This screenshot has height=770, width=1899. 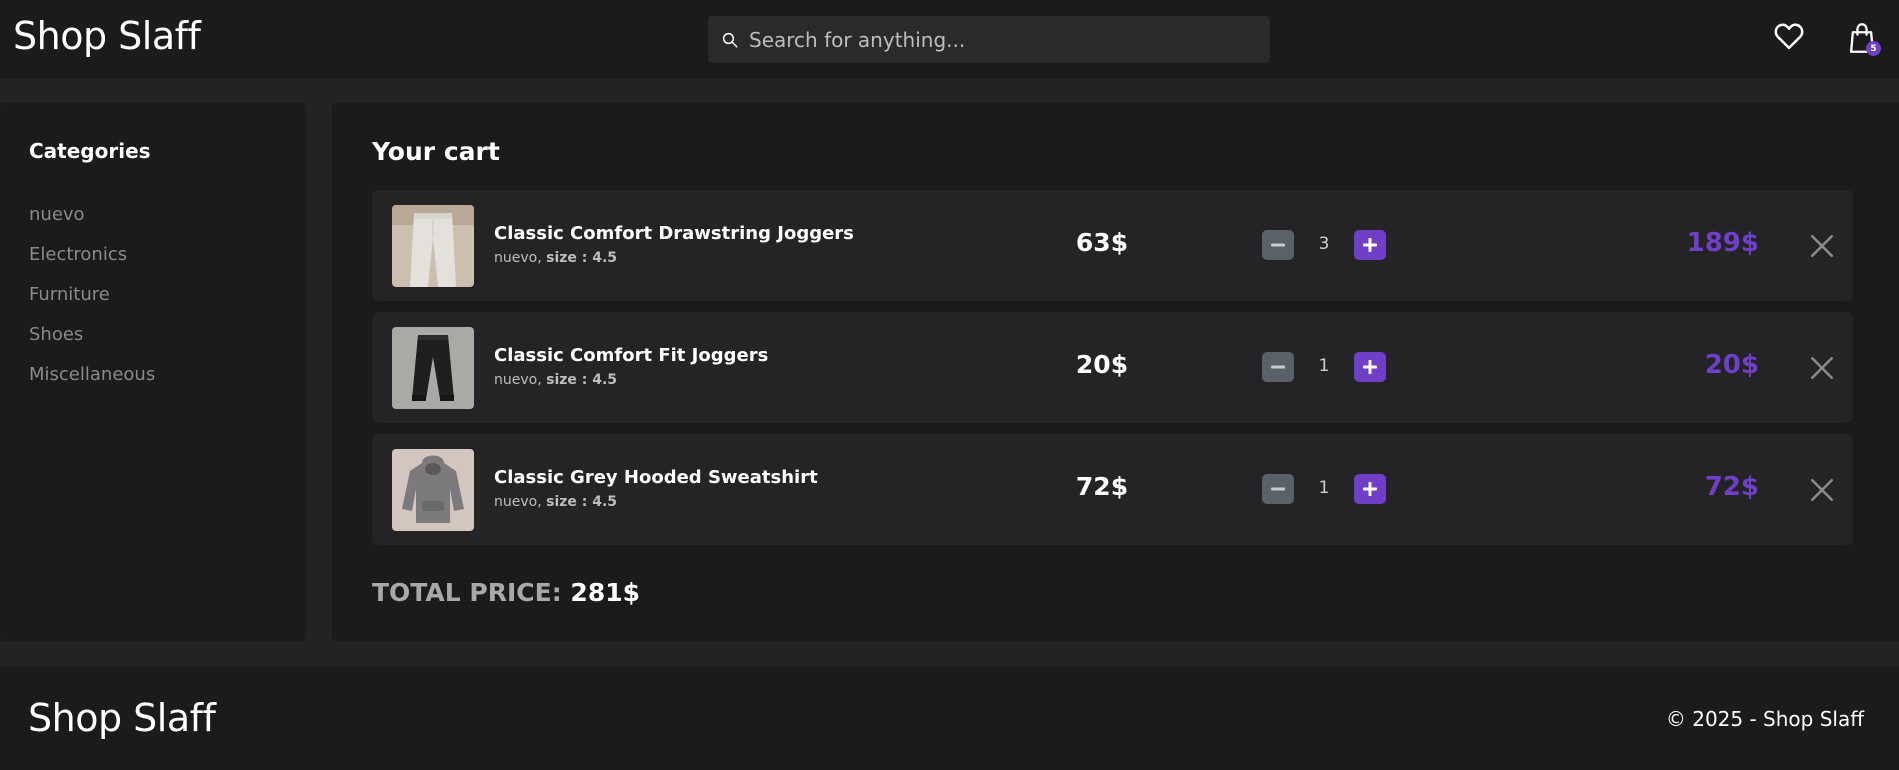 What do you see at coordinates (1873, 48) in the screenshot?
I see `cart-count-badge: 5` at bounding box center [1873, 48].